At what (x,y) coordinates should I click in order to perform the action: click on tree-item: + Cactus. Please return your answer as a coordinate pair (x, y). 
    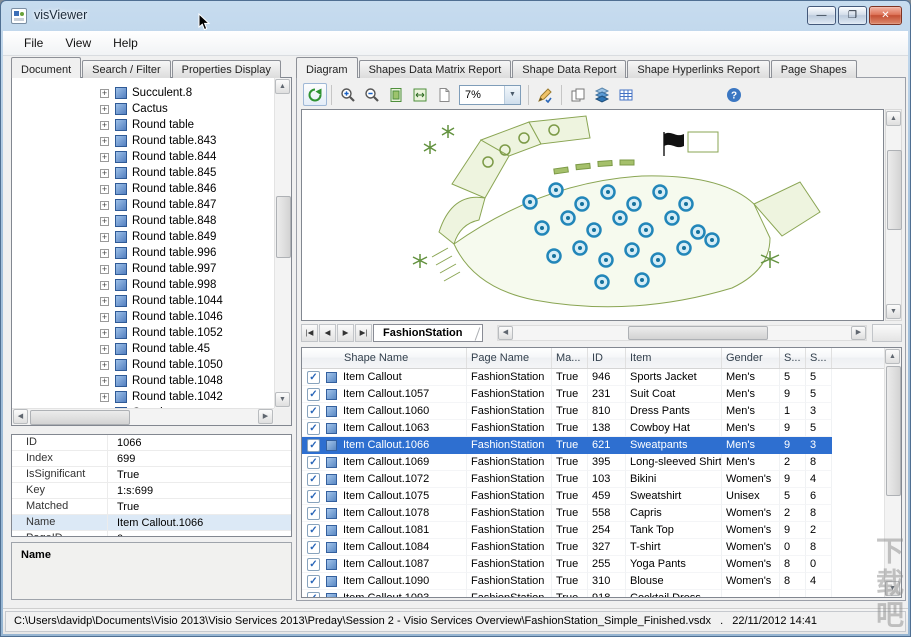
    Looking at the image, I should click on (143, 109).